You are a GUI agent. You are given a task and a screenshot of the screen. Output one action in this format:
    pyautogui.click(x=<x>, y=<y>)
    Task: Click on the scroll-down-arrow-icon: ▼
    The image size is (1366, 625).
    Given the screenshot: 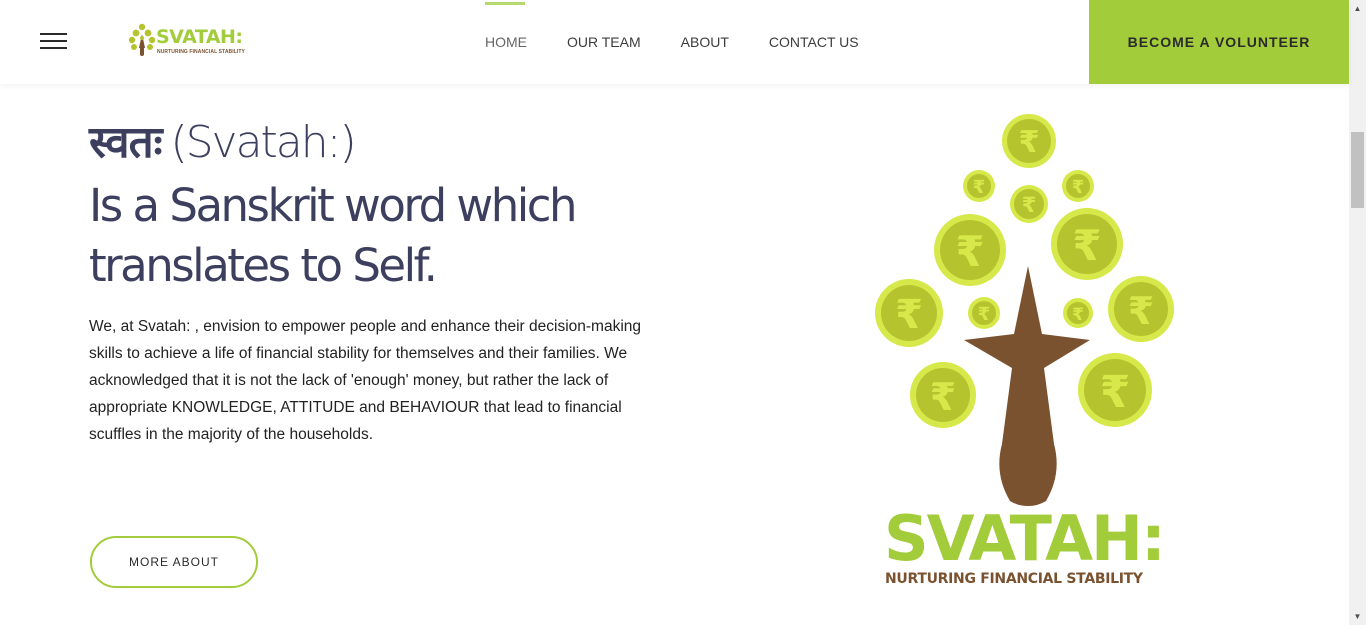 What is the action you would take?
    pyautogui.click(x=1357, y=616)
    